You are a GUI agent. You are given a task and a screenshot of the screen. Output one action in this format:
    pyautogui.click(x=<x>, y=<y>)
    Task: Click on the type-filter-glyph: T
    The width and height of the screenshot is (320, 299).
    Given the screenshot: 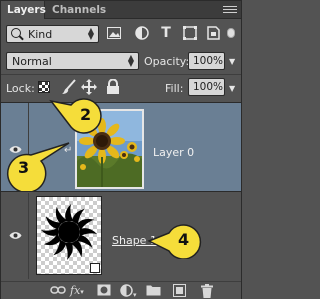 What is the action you would take?
    pyautogui.click(x=166, y=33)
    